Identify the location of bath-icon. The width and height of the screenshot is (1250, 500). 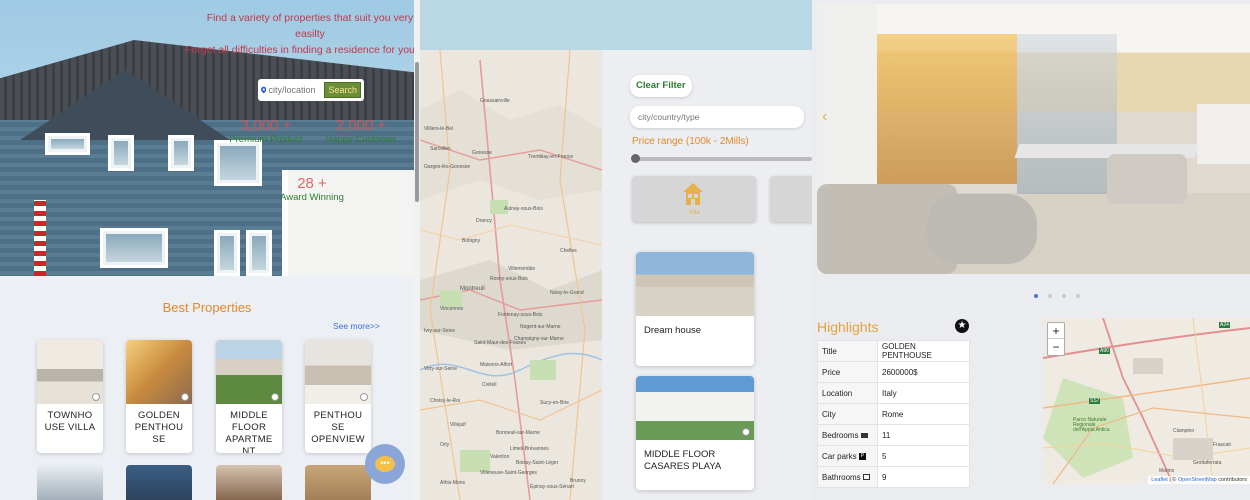
(866, 477).